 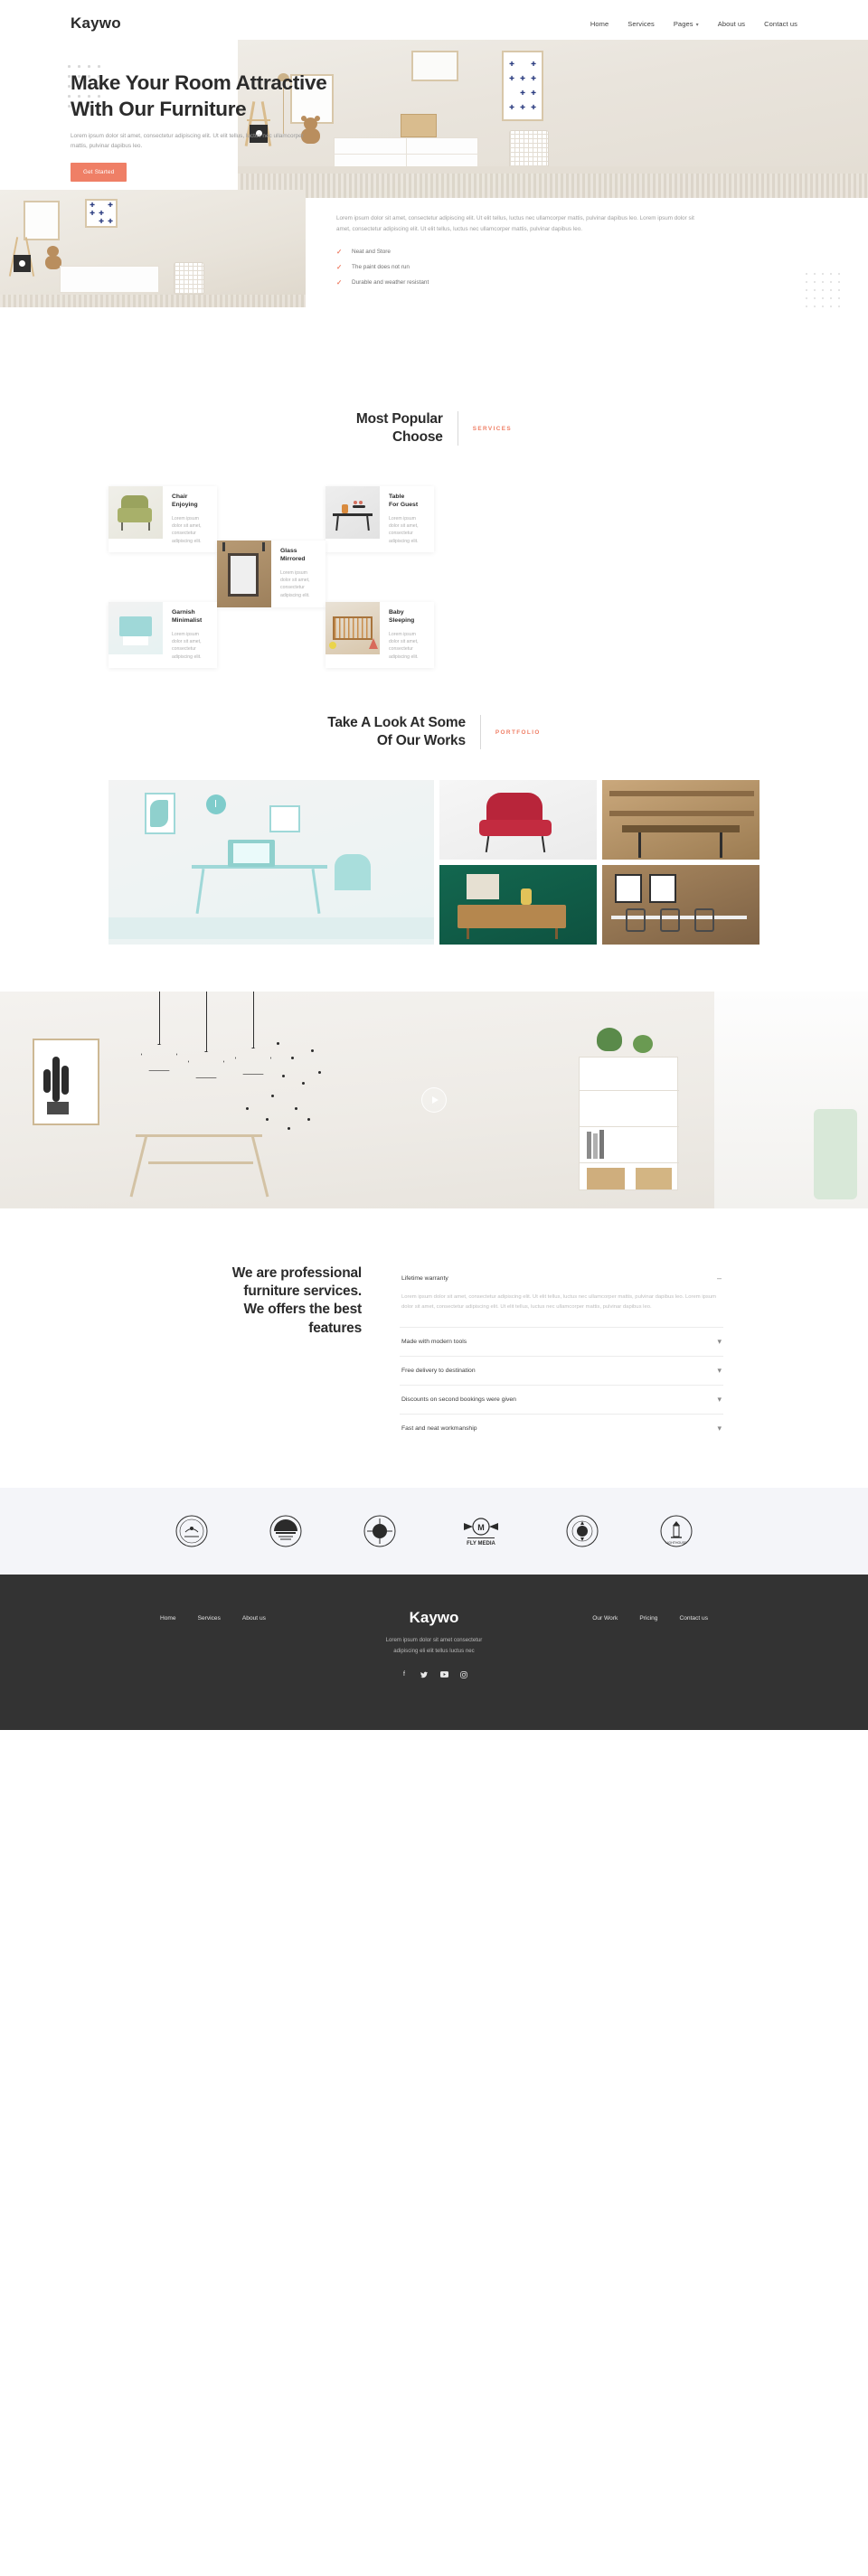 What do you see at coordinates (192, 1531) in the screenshot?
I see `brand-logo-top-island` at bounding box center [192, 1531].